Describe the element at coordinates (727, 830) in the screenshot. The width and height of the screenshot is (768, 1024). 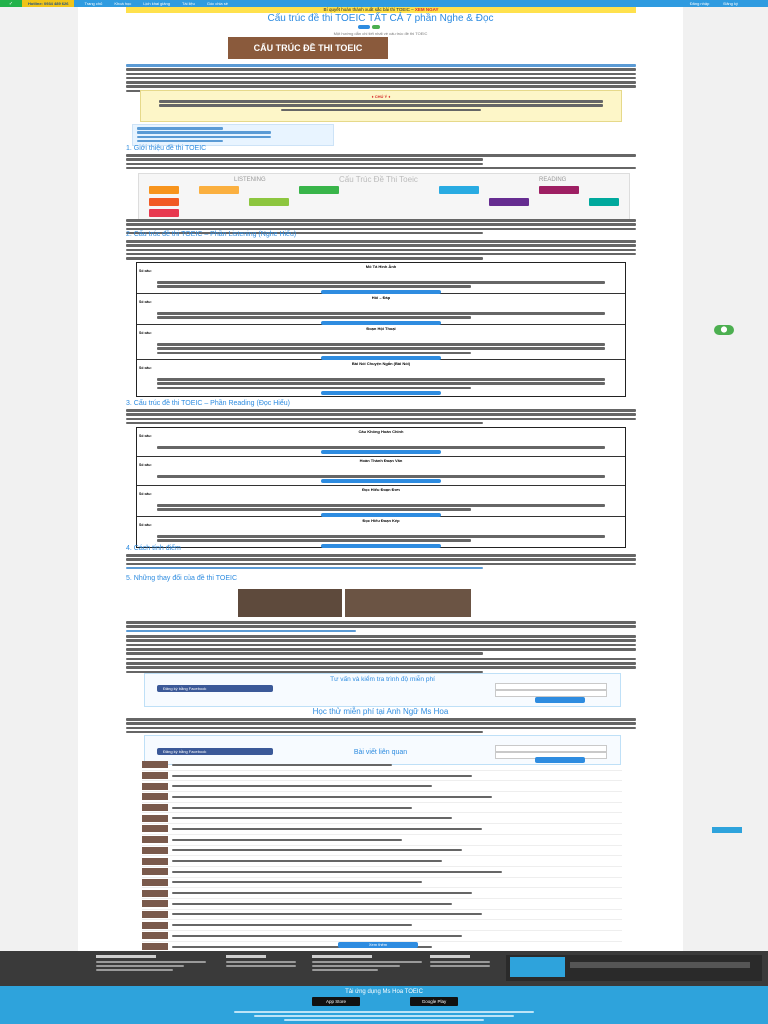
I see `floating-contact-button` at that location.